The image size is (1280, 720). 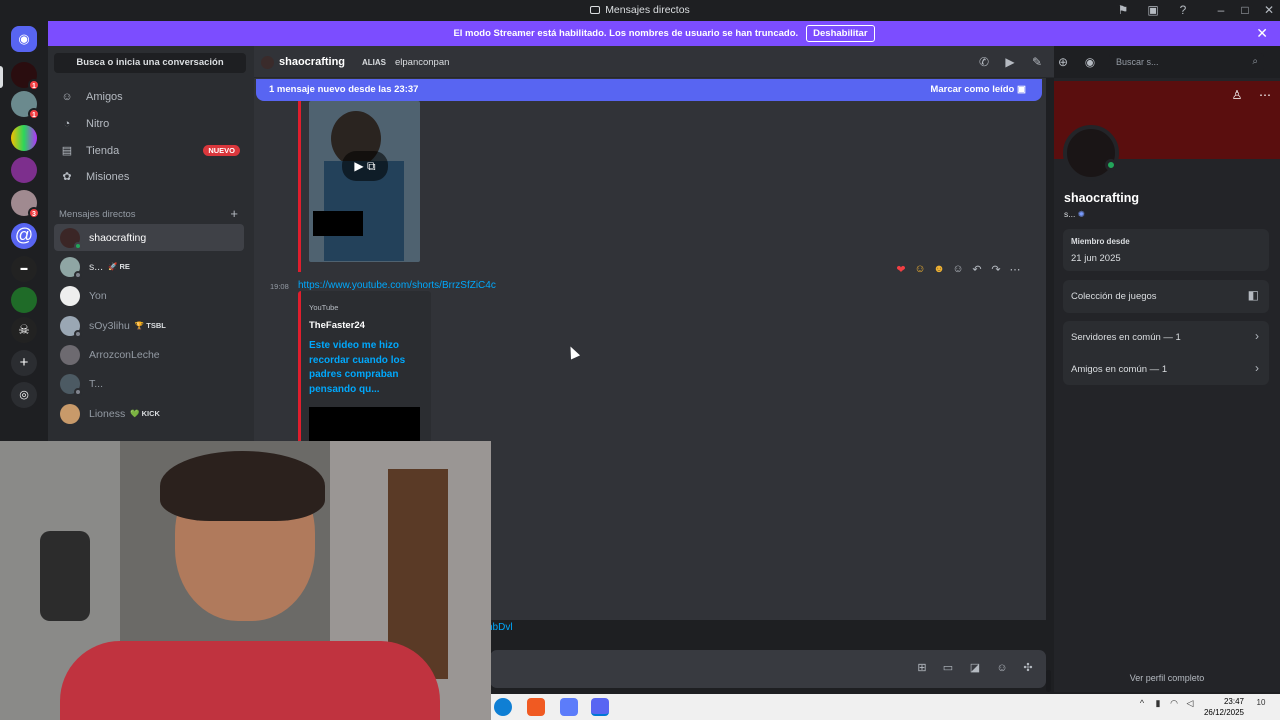 I want to click on dm-name: sOy3lihu, so click(x=109, y=325).